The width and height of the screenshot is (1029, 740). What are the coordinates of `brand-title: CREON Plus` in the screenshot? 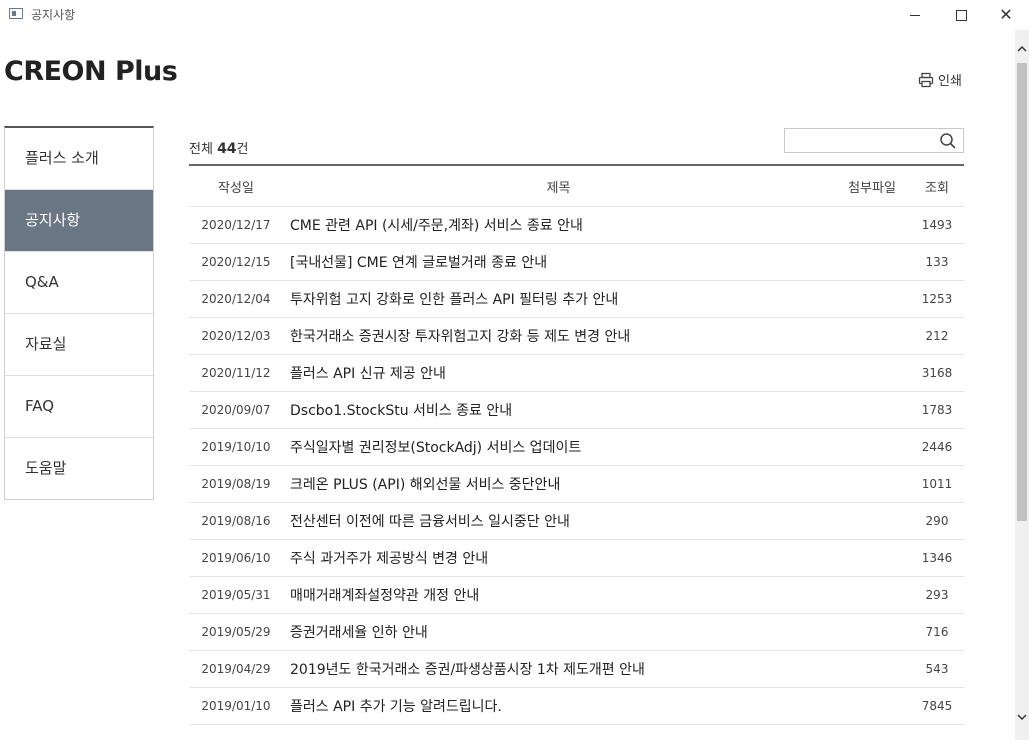 It's located at (91, 71).